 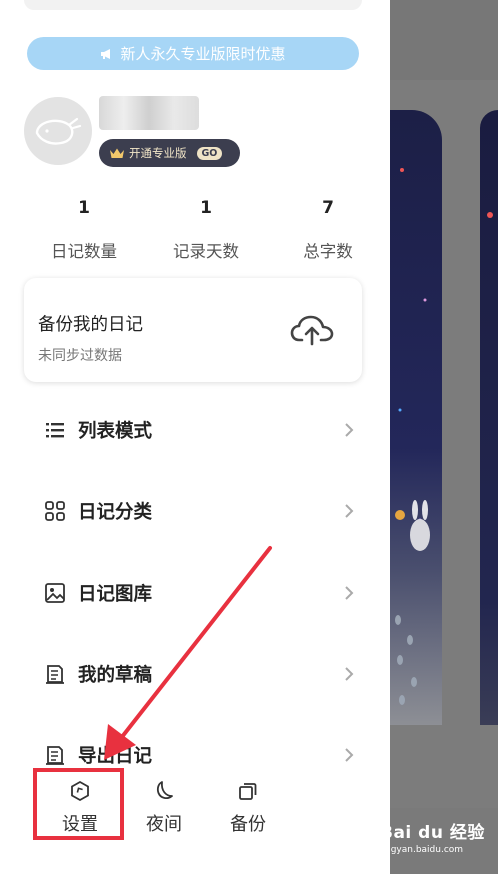 What do you see at coordinates (164, 824) in the screenshot?
I see `night-mode-label: 夜间` at bounding box center [164, 824].